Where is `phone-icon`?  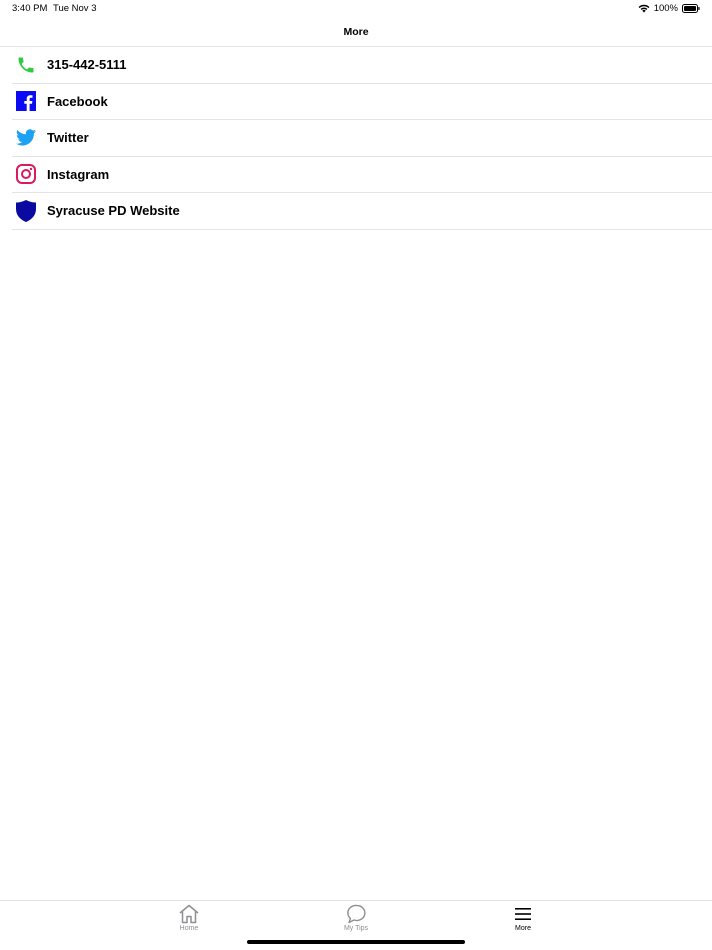
phone-icon is located at coordinates (26, 65).